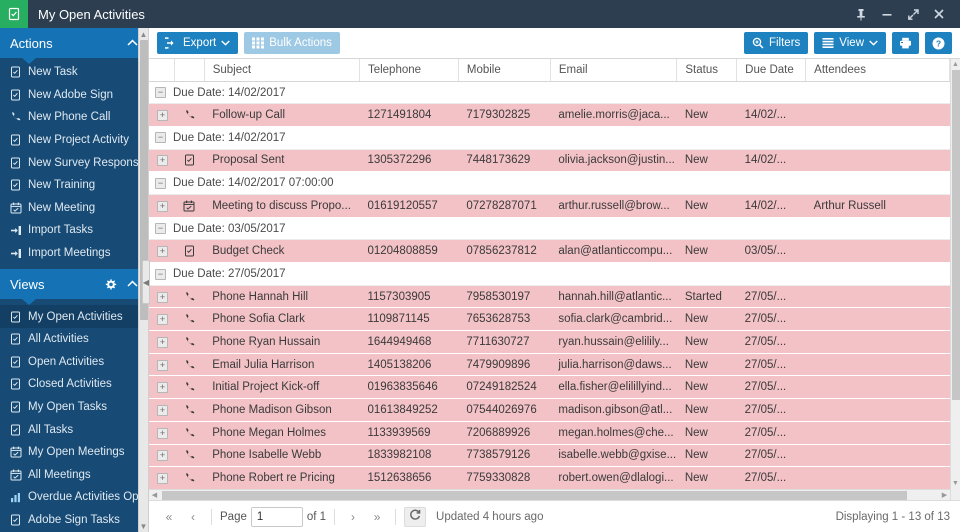 Image resolution: width=960 pixels, height=532 pixels. I want to click on grid-vscroll-thumb, so click(956, 235).